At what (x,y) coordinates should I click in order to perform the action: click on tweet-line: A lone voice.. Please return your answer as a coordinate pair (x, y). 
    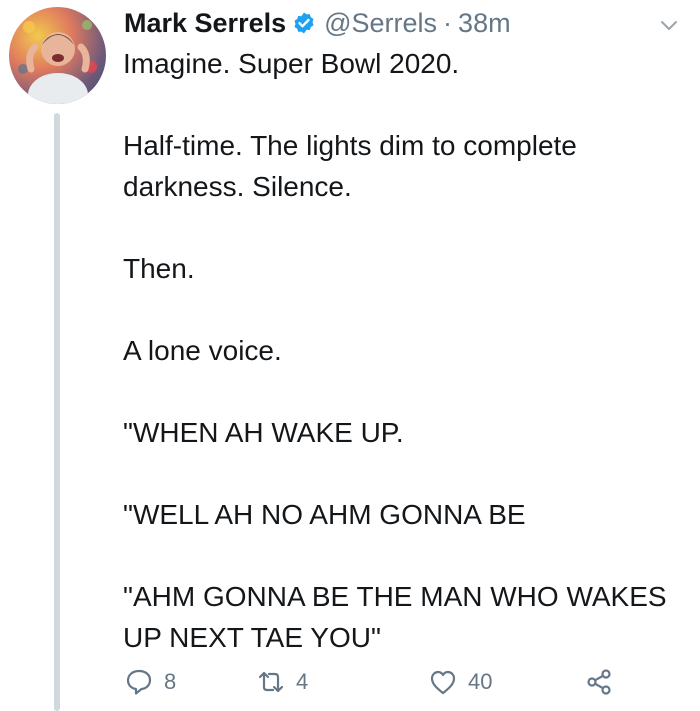
    Looking at the image, I should click on (202, 350).